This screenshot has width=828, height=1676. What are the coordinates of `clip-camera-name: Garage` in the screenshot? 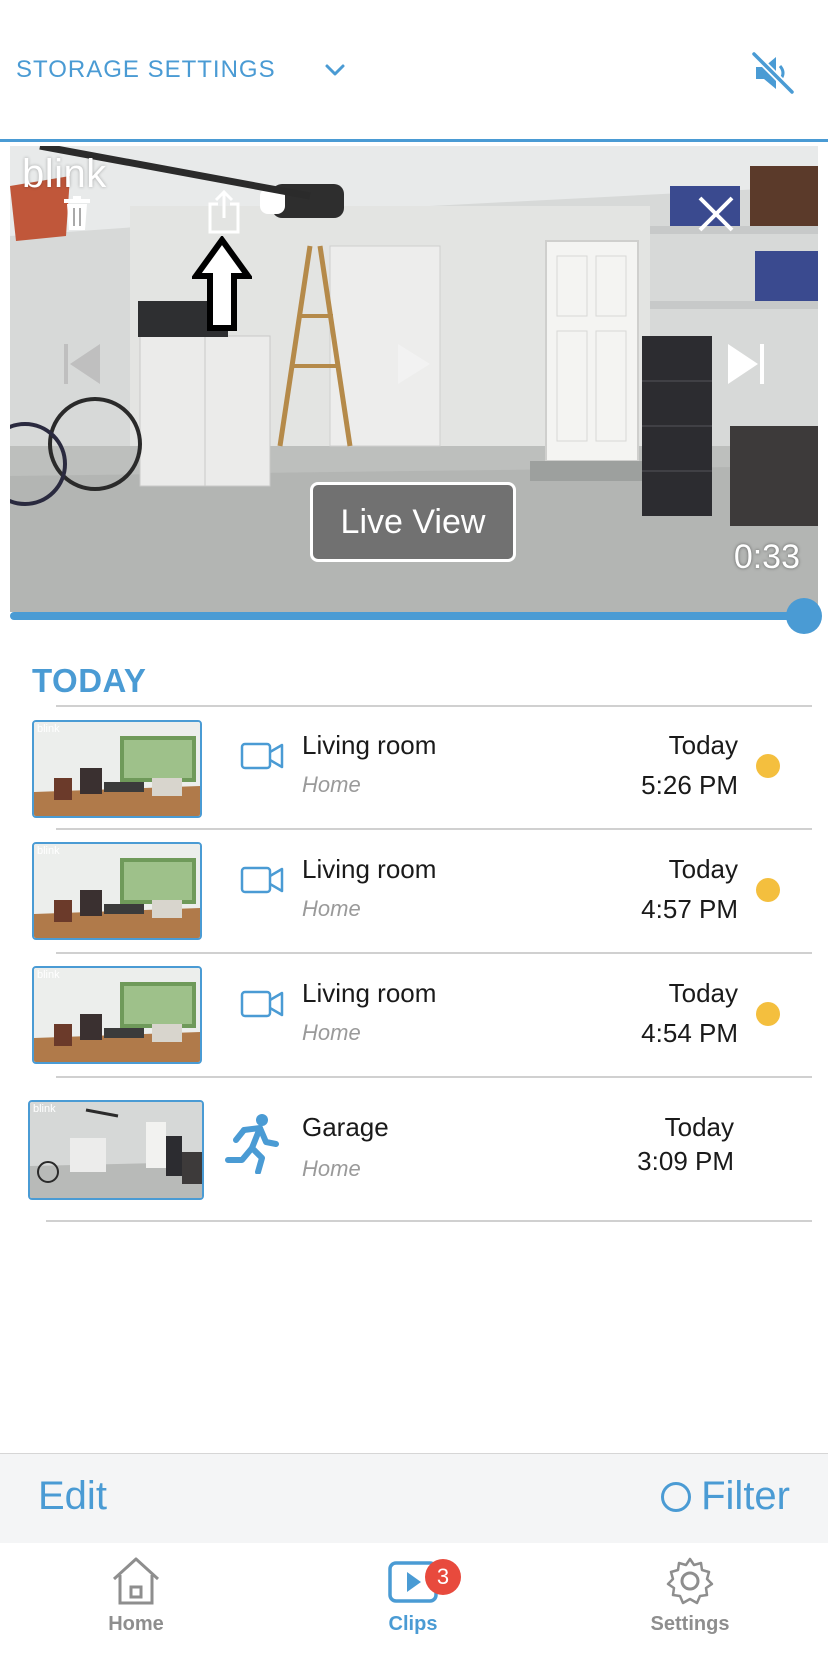 It's located at (345, 1127).